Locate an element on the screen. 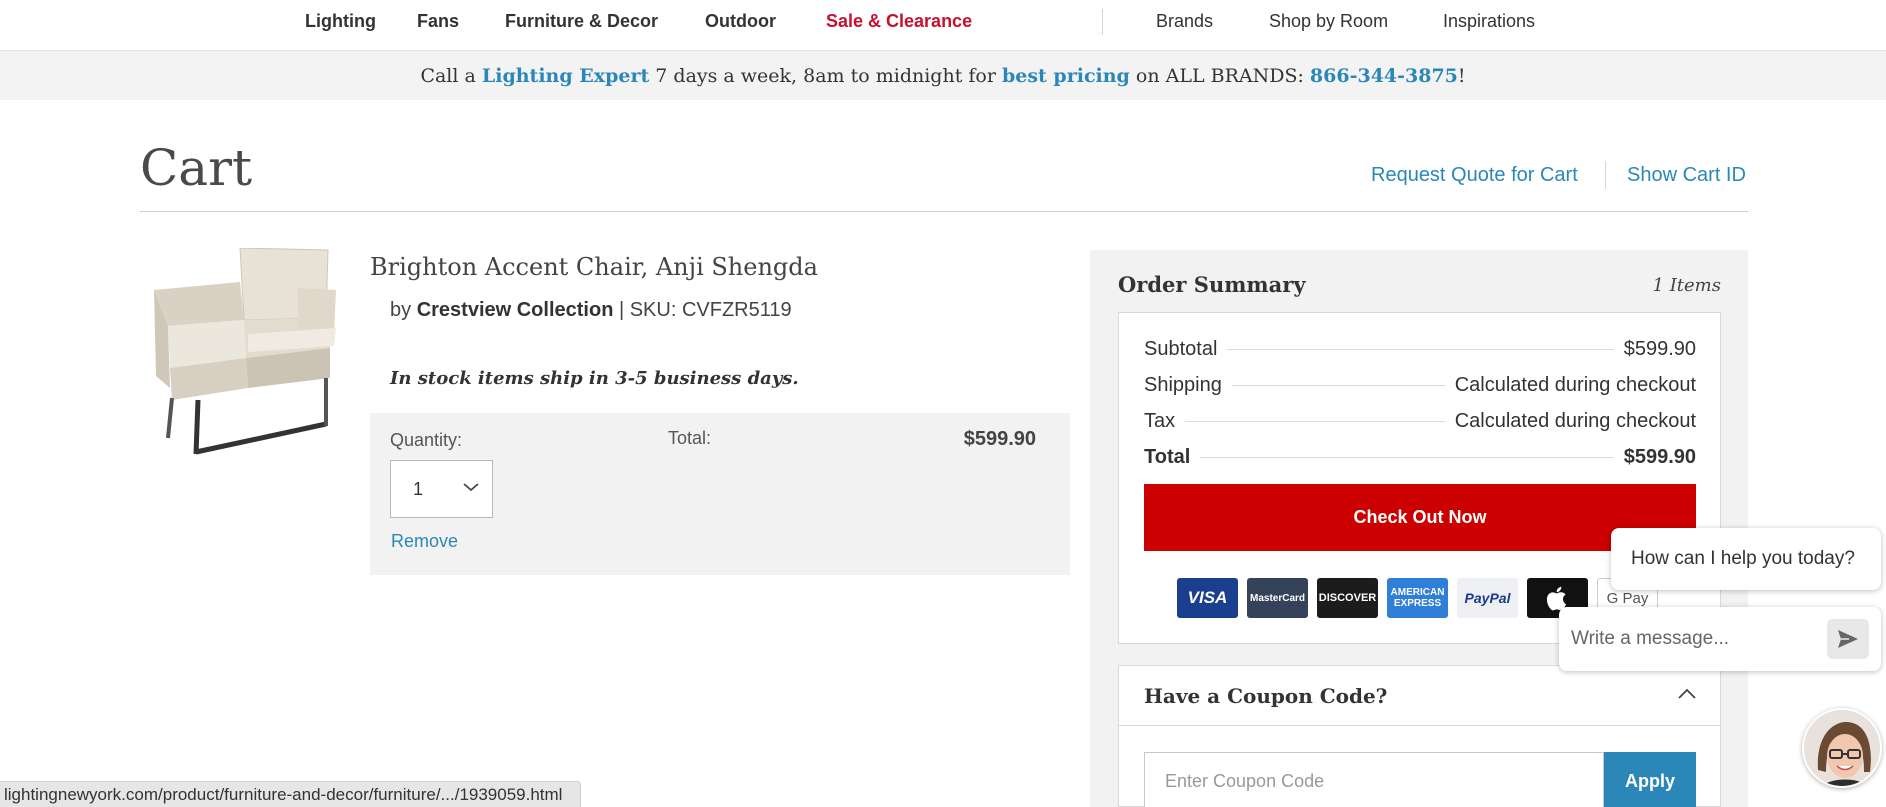  shipping-line: Shipping Calculated during checkout is located at coordinates (1420, 385).